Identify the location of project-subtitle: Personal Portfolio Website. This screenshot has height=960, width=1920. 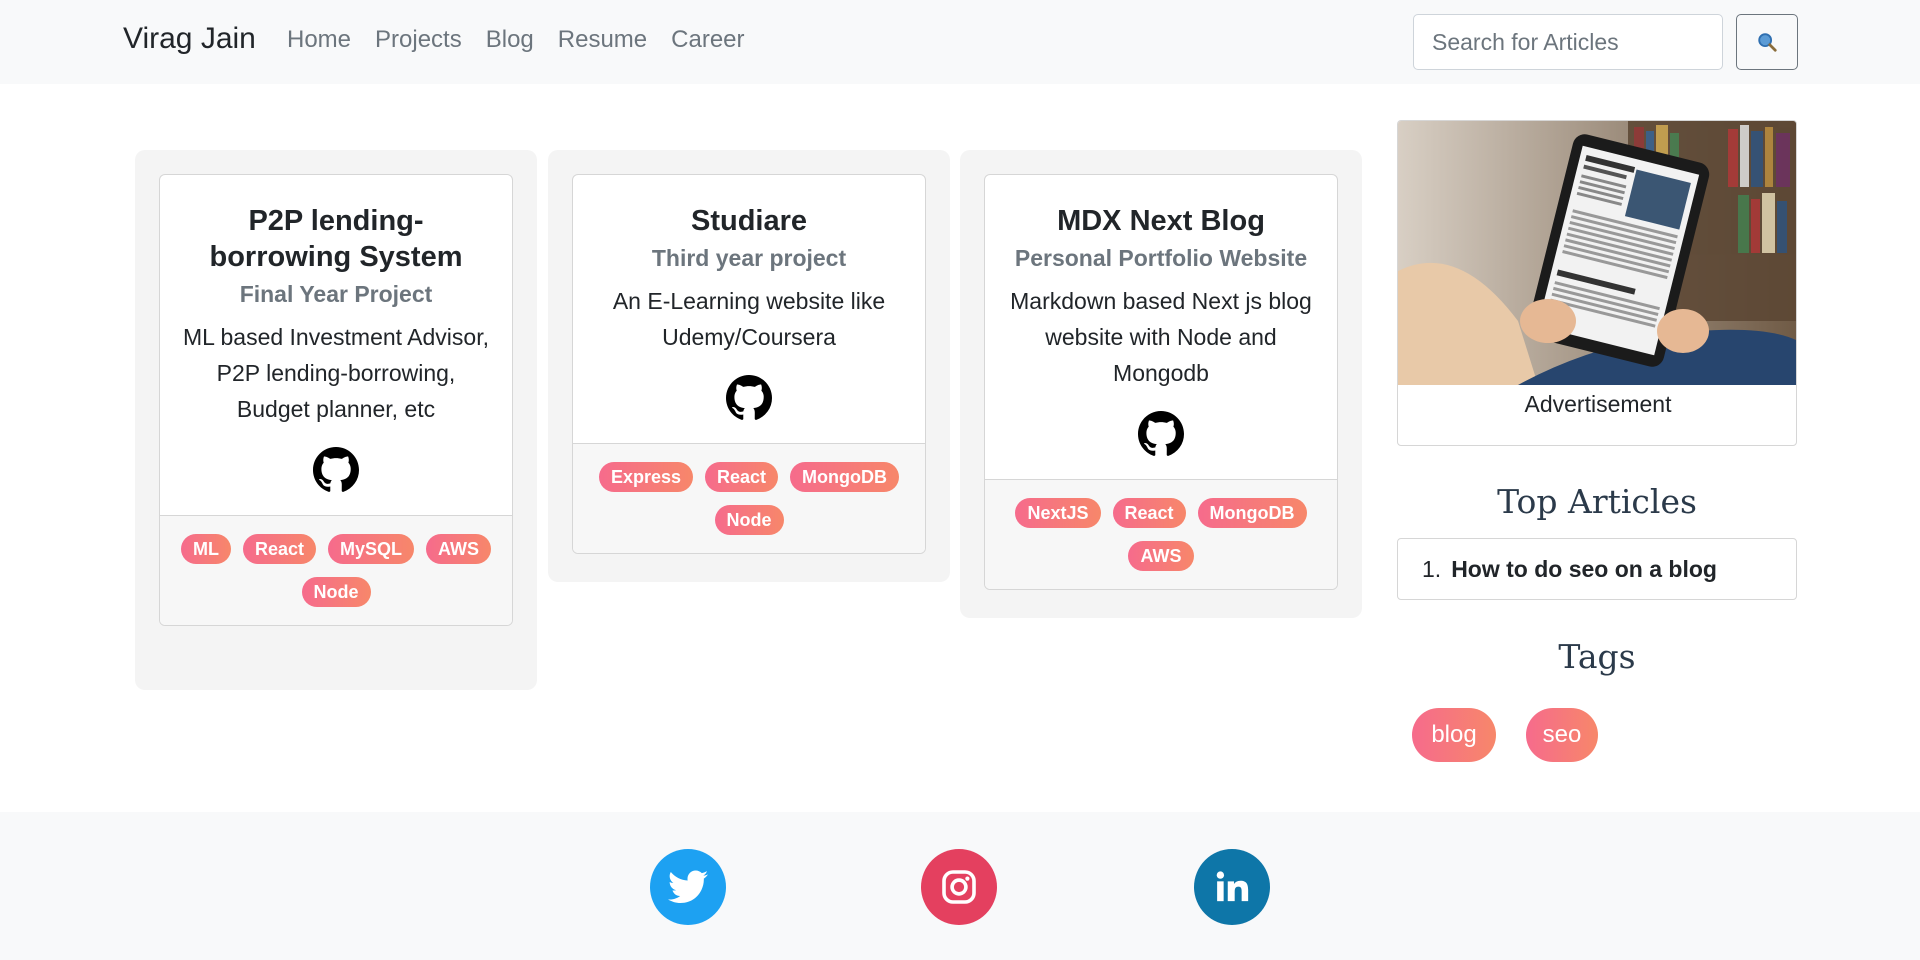
(1161, 258).